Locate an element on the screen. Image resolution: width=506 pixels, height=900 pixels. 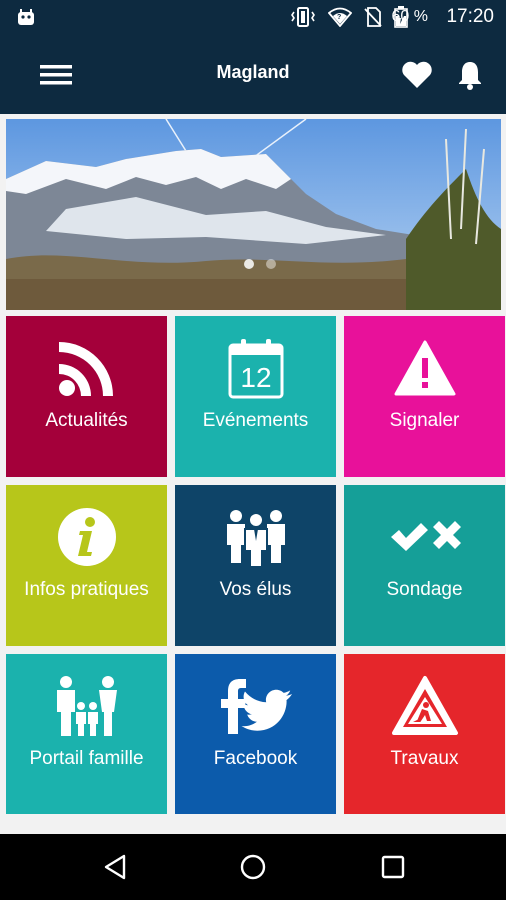
back-icon is located at coordinates (115, 867).